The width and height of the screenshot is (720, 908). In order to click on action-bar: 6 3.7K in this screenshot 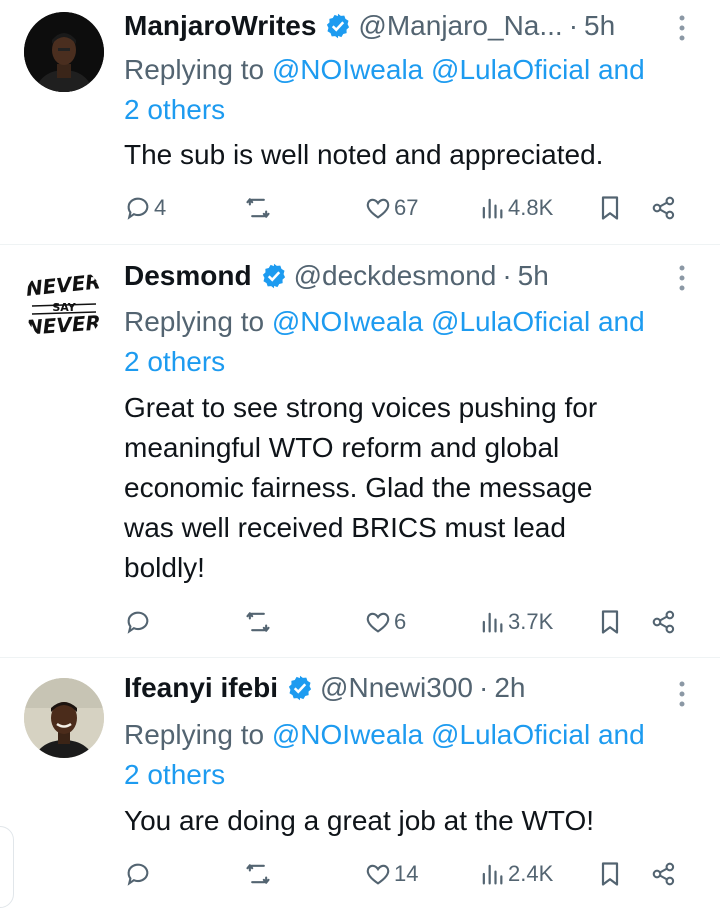, I will do `click(407, 622)`.